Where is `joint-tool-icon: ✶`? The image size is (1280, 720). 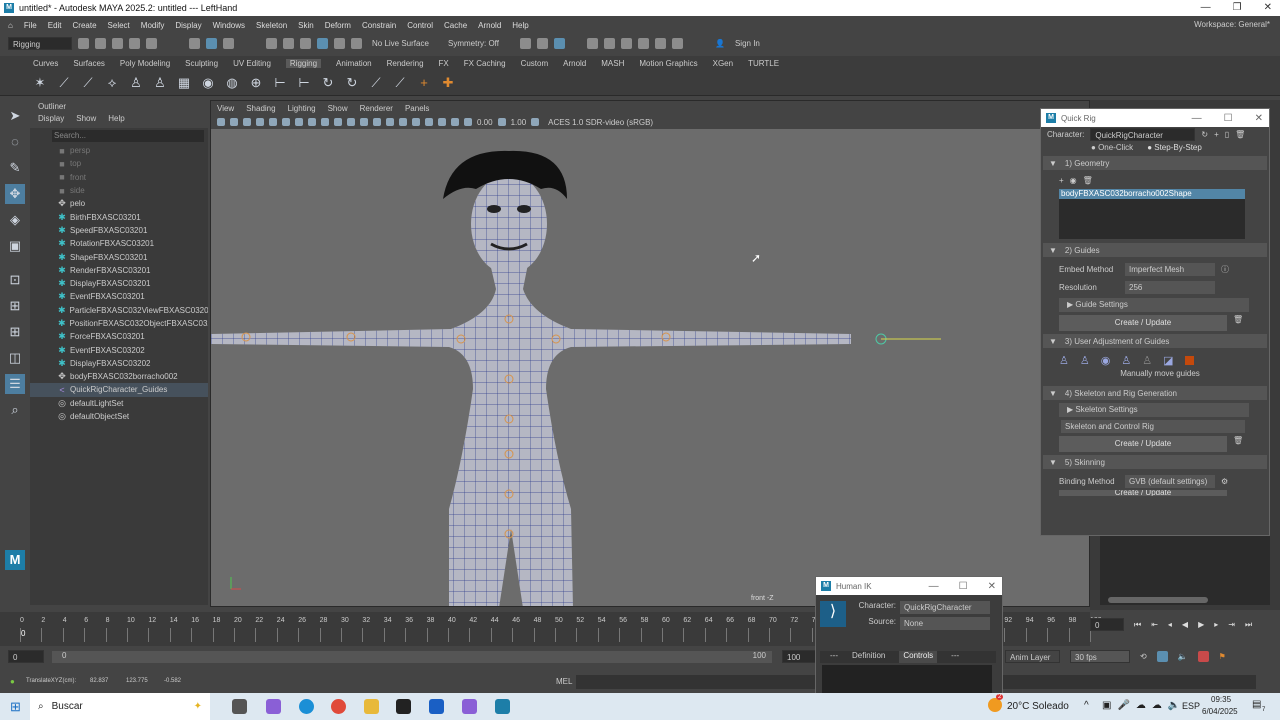 joint-tool-icon: ✶ is located at coordinates (40, 83).